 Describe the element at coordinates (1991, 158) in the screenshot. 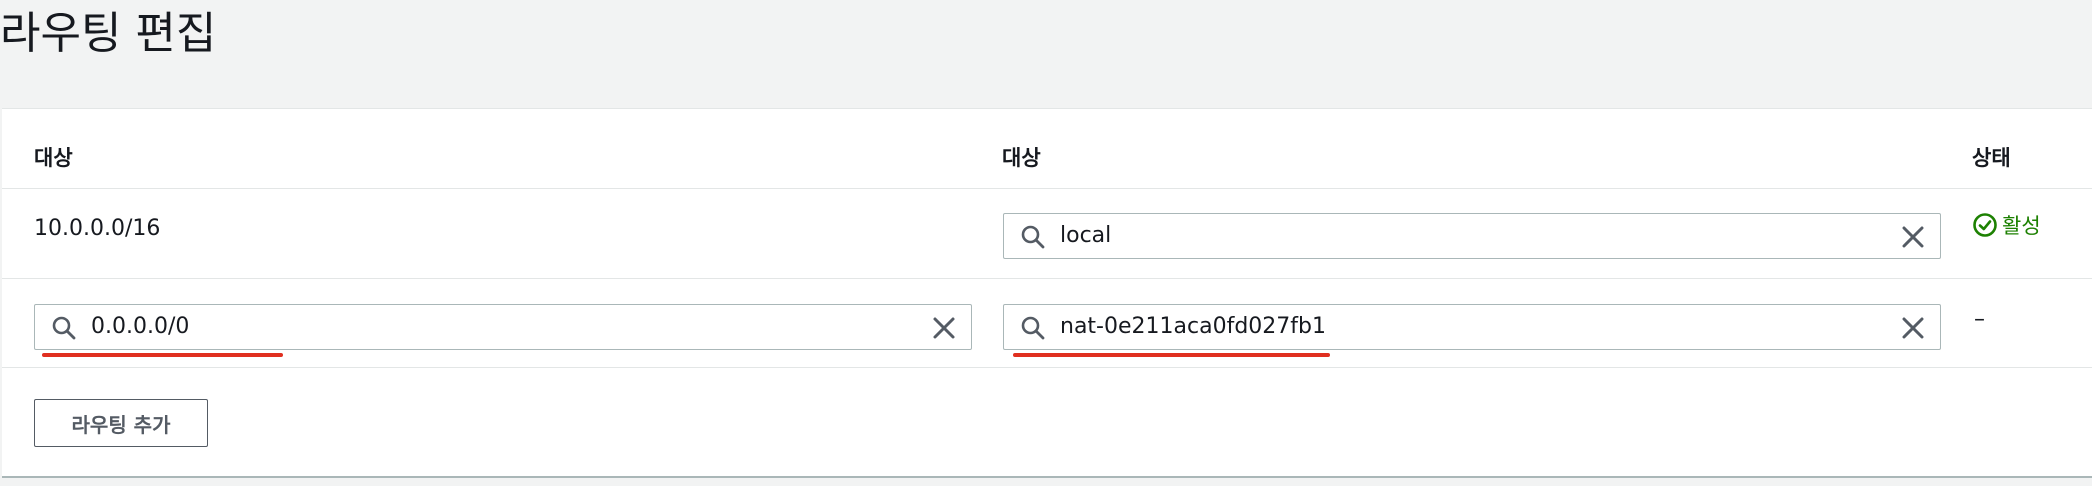

I see `column-header-status: 상태` at that location.